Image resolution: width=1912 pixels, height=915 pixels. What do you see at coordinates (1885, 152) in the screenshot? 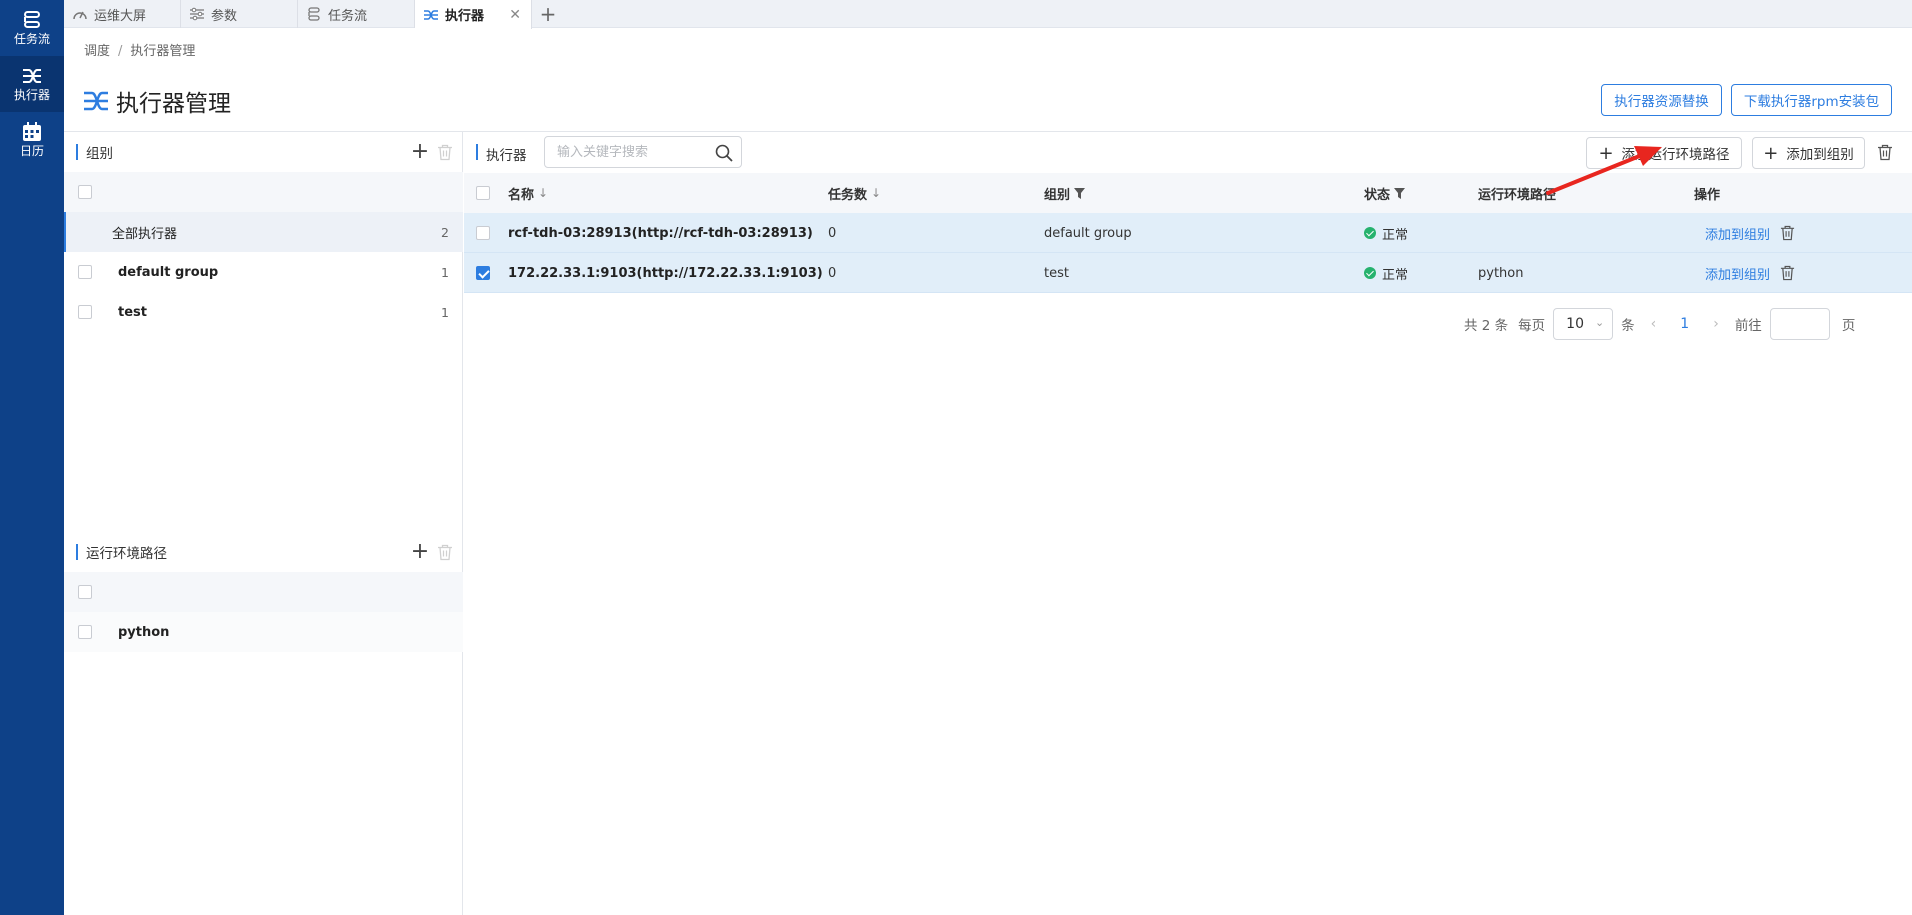
I see `delete-executor-icon` at bounding box center [1885, 152].